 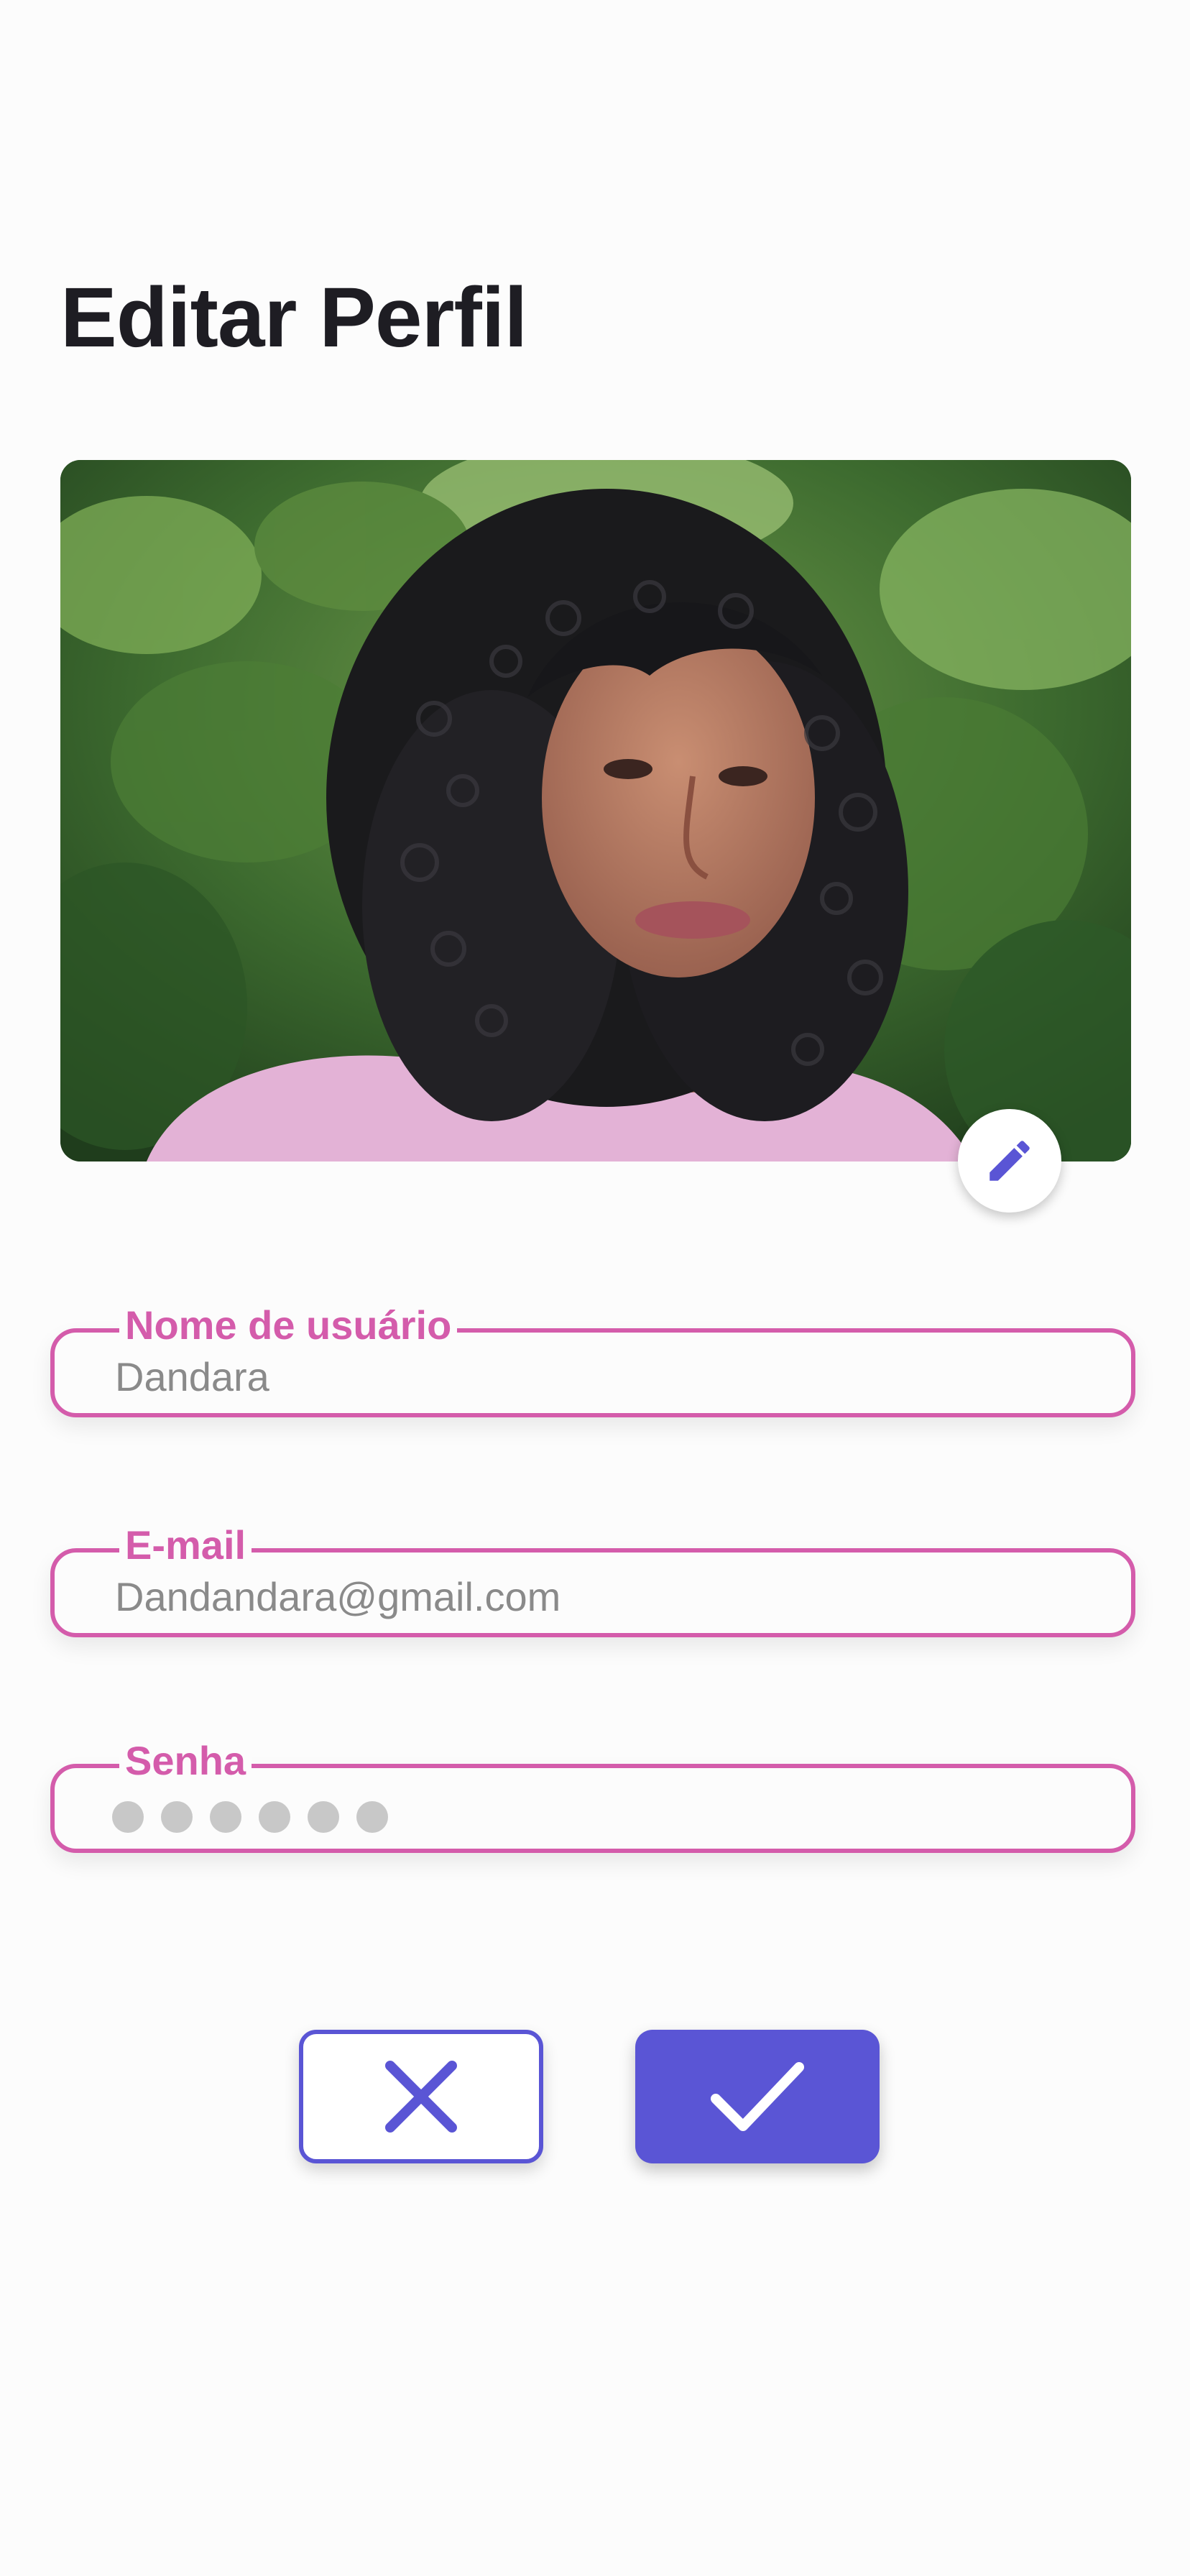 I want to click on confirm-button, so click(x=757, y=2096).